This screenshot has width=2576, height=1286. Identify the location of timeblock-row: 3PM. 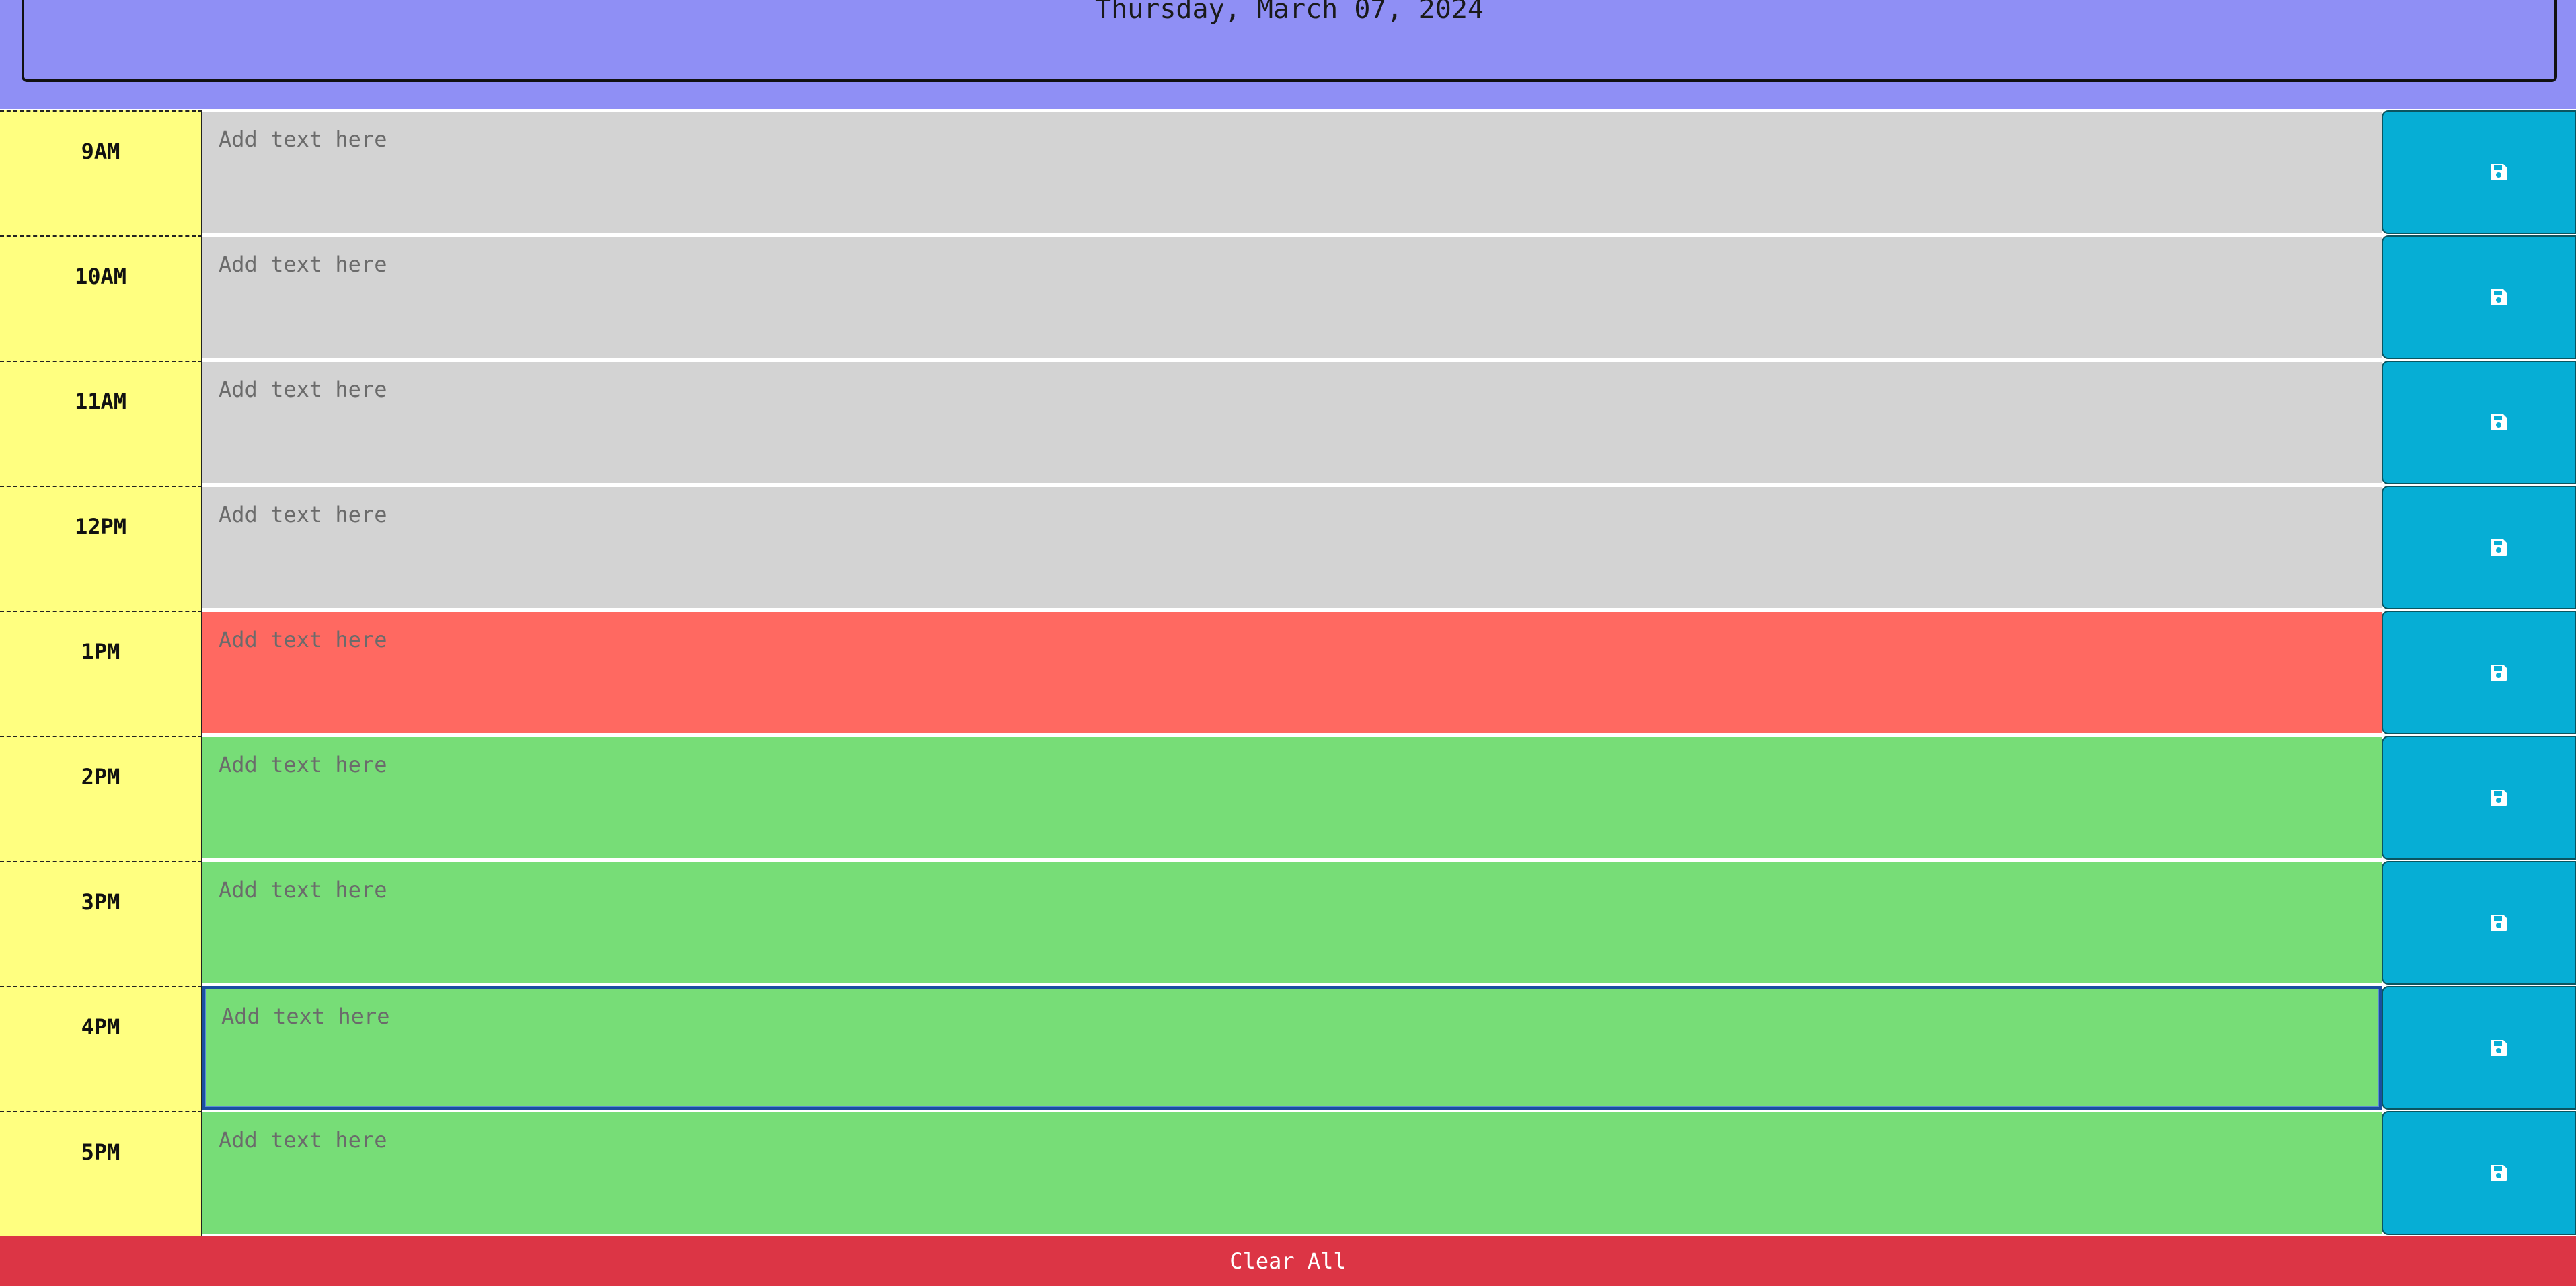
(1288, 924).